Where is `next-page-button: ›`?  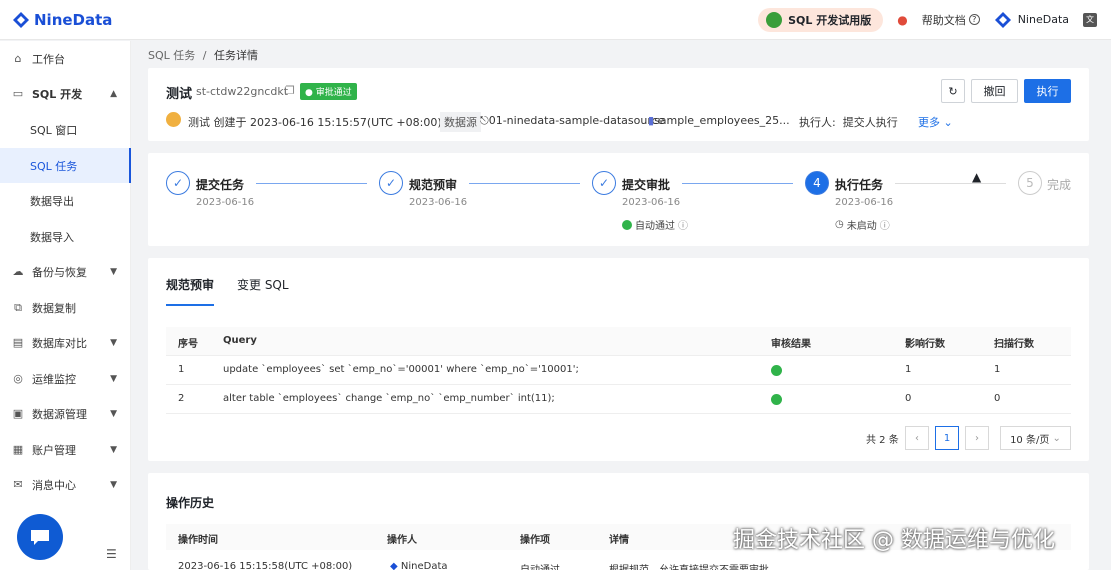 next-page-button: › is located at coordinates (977, 438).